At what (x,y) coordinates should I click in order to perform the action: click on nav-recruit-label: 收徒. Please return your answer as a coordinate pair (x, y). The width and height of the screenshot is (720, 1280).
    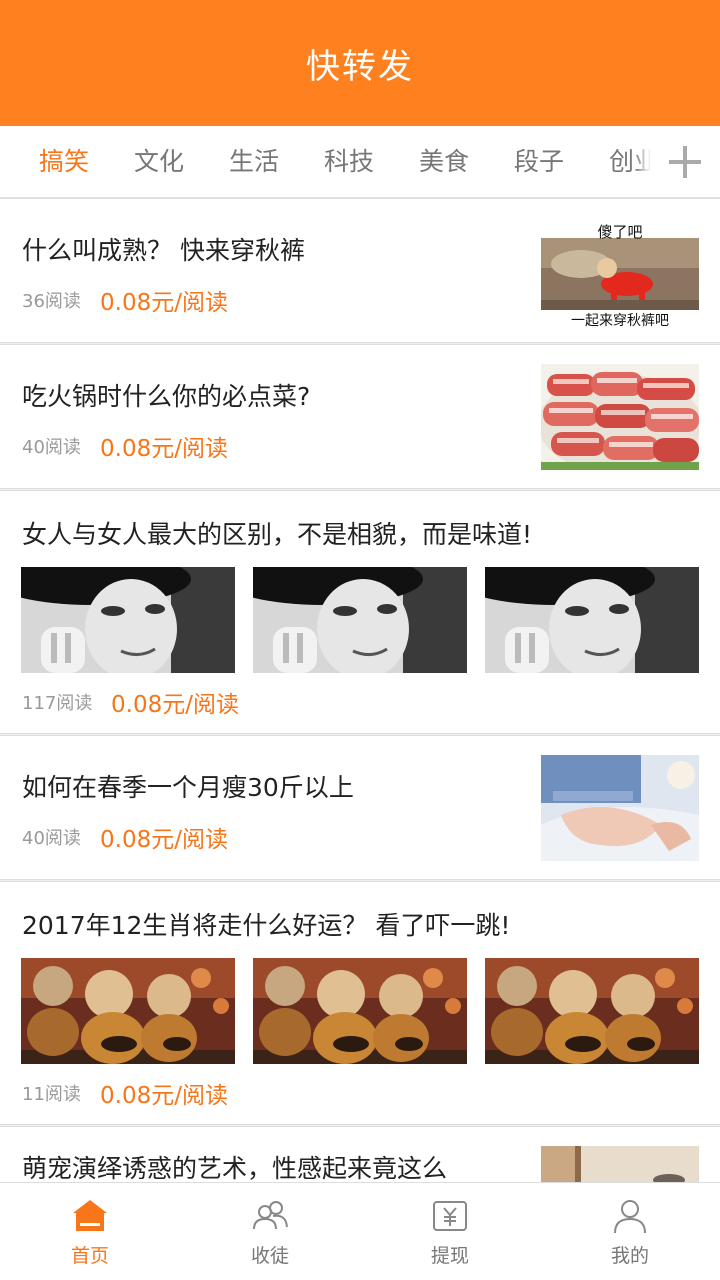
    Looking at the image, I should click on (269, 1256).